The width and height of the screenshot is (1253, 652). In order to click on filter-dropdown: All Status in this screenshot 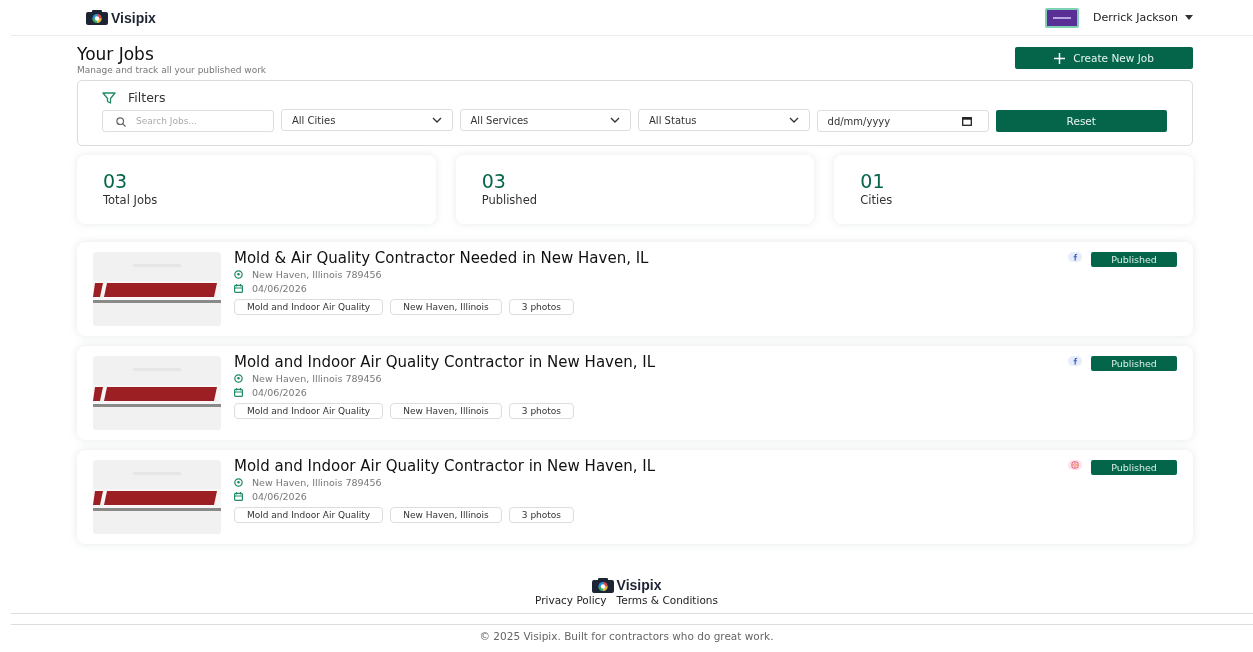, I will do `click(724, 120)`.